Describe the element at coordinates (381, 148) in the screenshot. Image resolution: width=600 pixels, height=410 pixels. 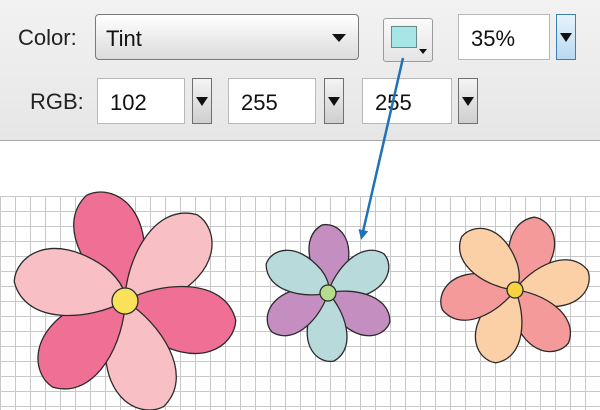
I see `arrow-pointer` at that location.